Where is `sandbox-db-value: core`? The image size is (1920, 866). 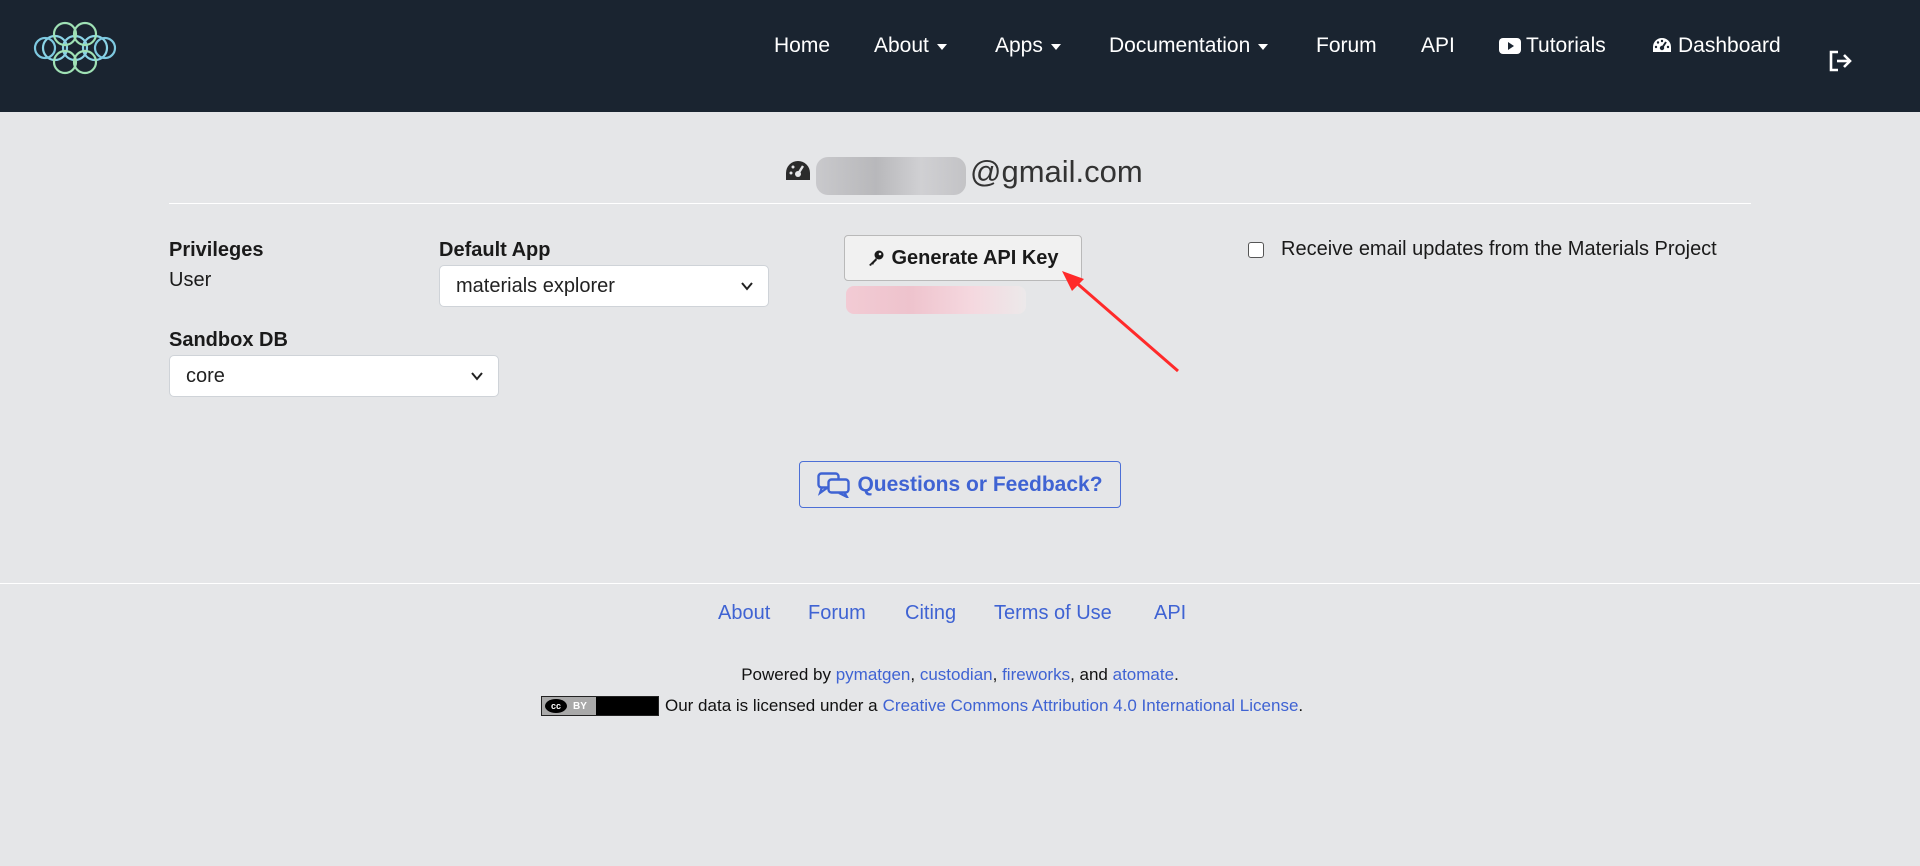 sandbox-db-value: core is located at coordinates (205, 375).